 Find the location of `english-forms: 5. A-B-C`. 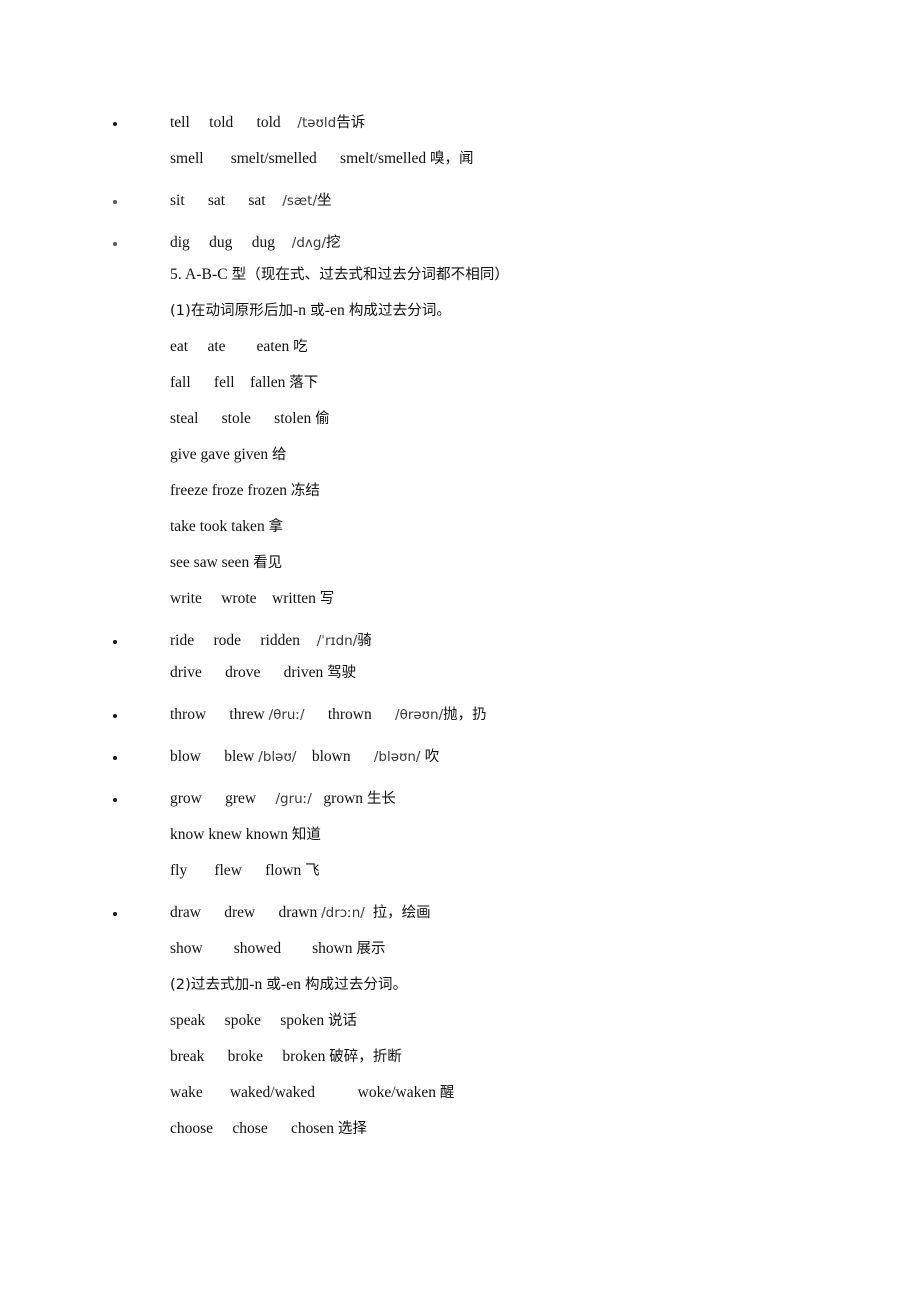

english-forms: 5. A-B-C is located at coordinates (201, 274).